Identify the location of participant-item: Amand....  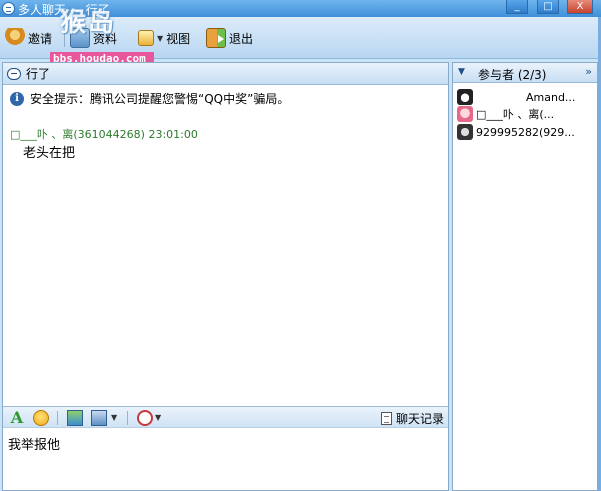
(527, 97).